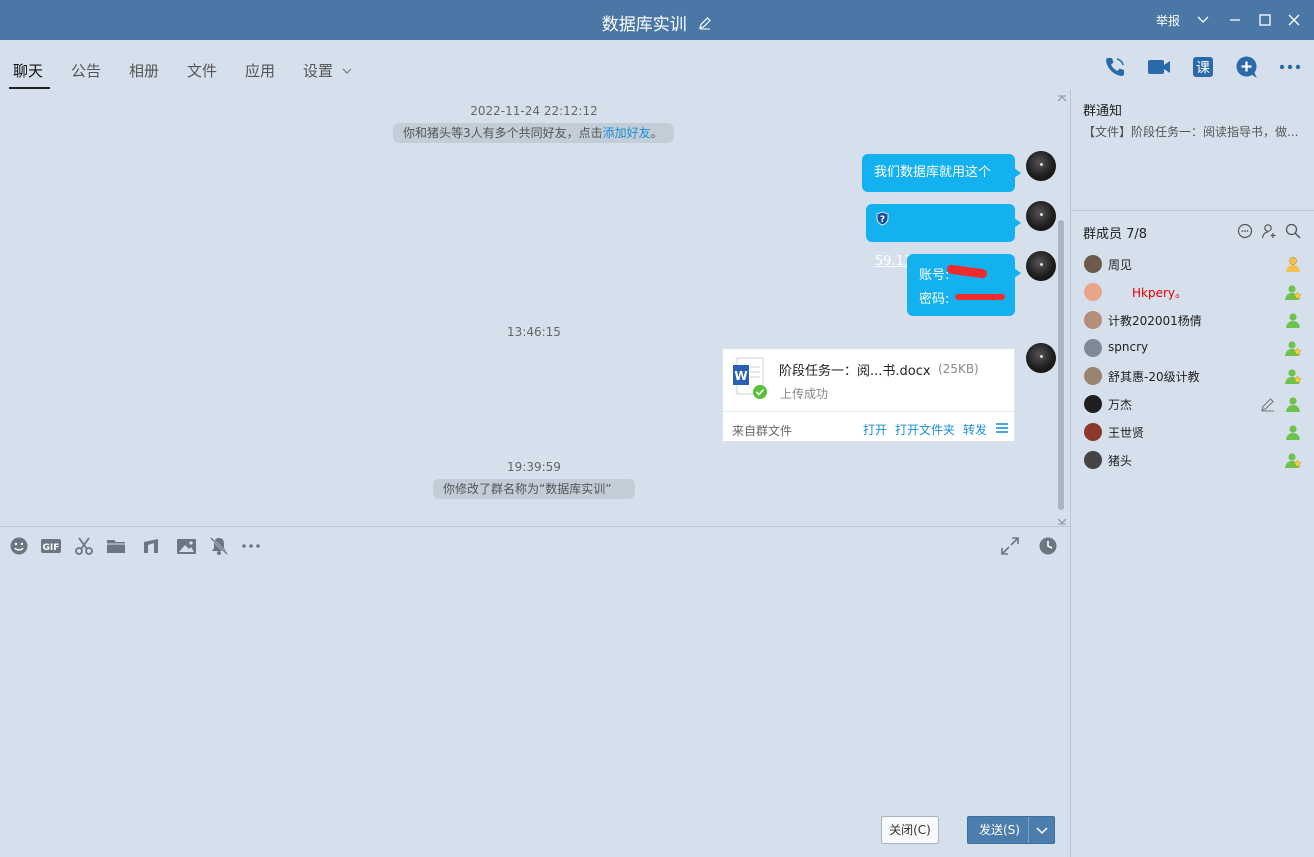 This screenshot has width=1314, height=857. What do you see at coordinates (941, 186) in the screenshot?
I see `message-bubble: 我们数据库就用这个吧` at bounding box center [941, 186].